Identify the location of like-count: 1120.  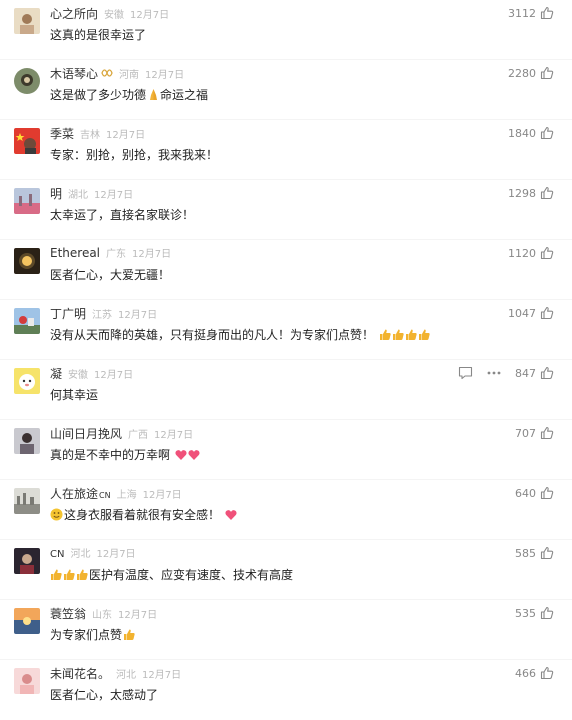
(522, 253).